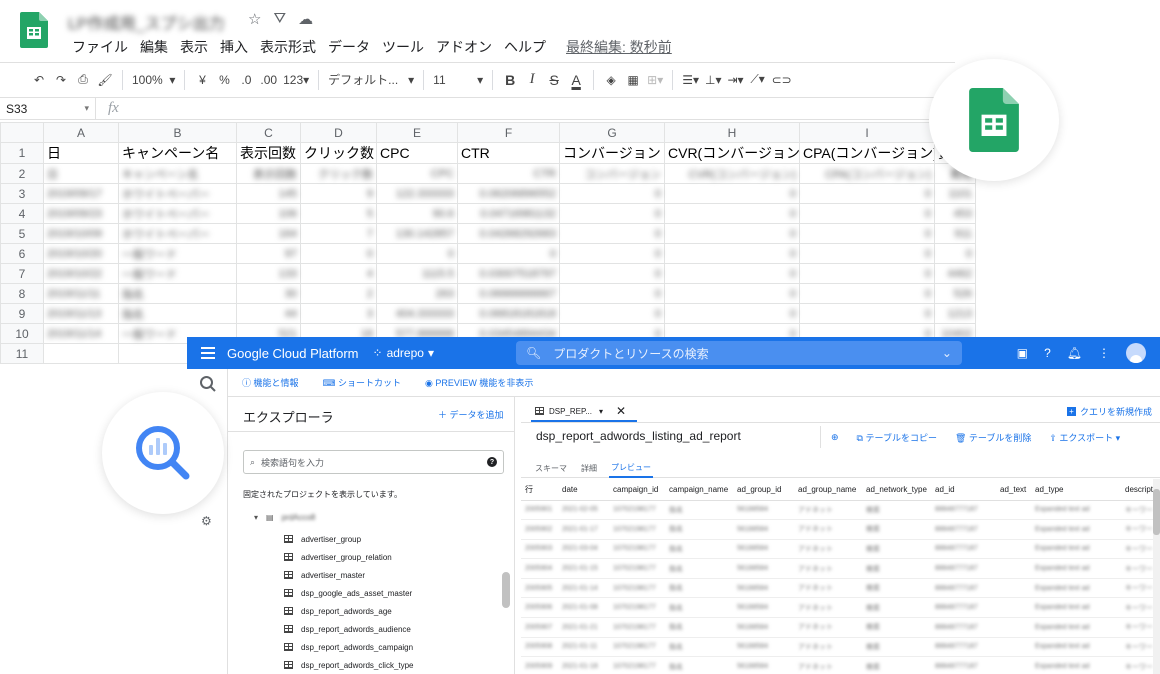 The height and width of the screenshot is (674, 1160). Describe the element at coordinates (268, 213) in the screenshot. I see `sheet-cell: 106` at that location.